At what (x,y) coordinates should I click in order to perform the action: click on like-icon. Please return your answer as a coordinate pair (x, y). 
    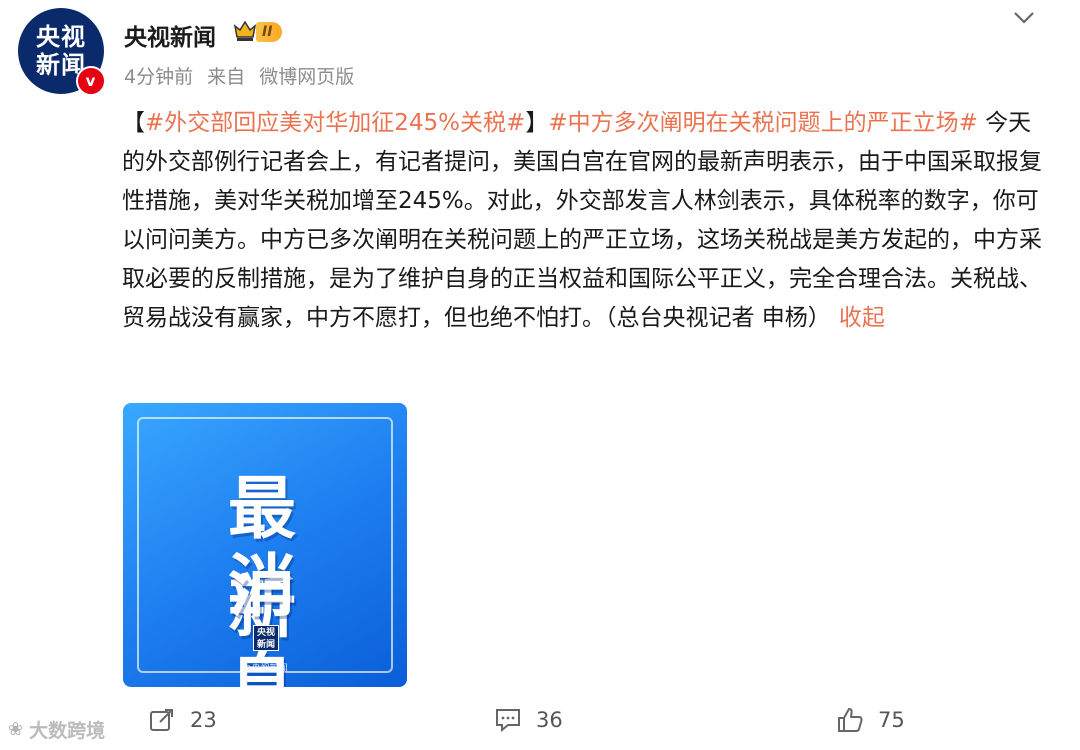
    Looking at the image, I should click on (850, 720).